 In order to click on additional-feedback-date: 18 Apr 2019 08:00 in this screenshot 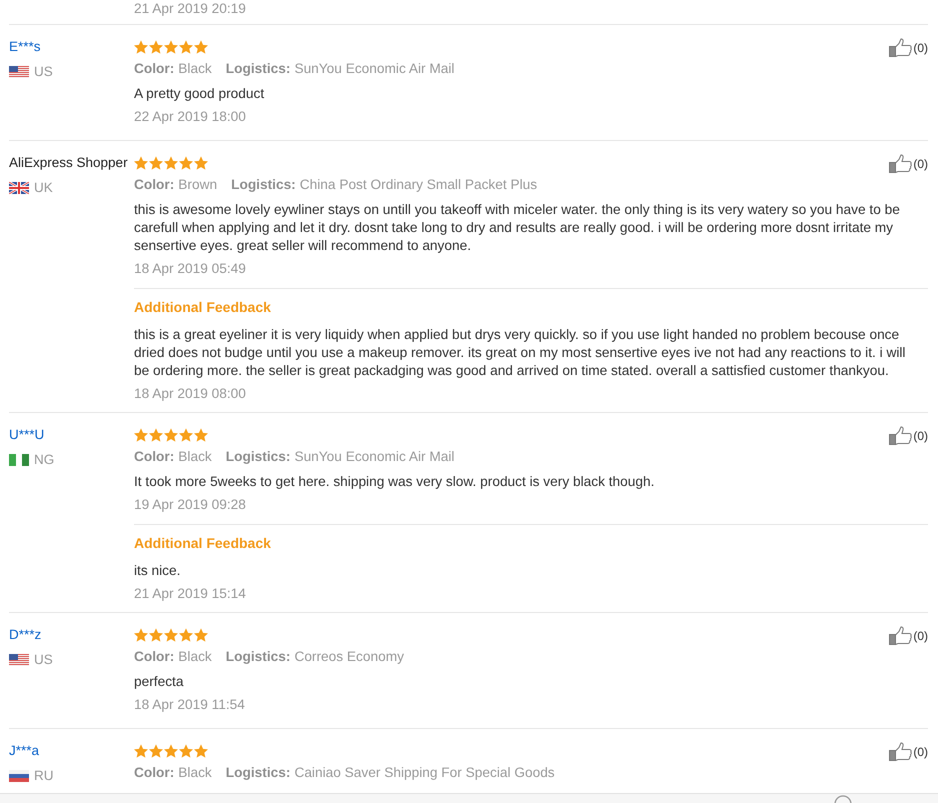, I will do `click(190, 394)`.